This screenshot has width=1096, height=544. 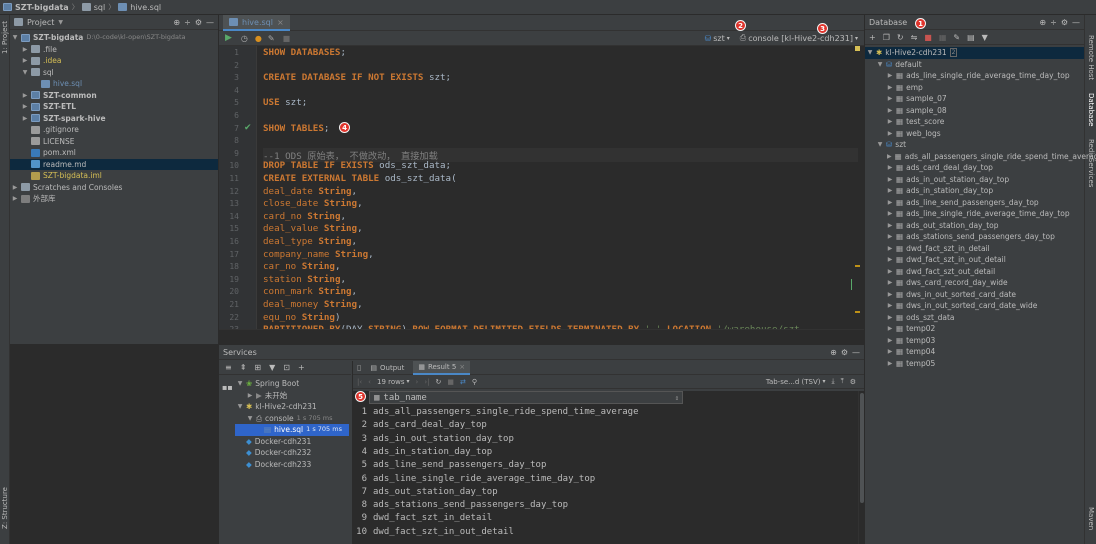 What do you see at coordinates (678, 398) in the screenshot?
I see `sort-icon: ⇕` at bounding box center [678, 398].